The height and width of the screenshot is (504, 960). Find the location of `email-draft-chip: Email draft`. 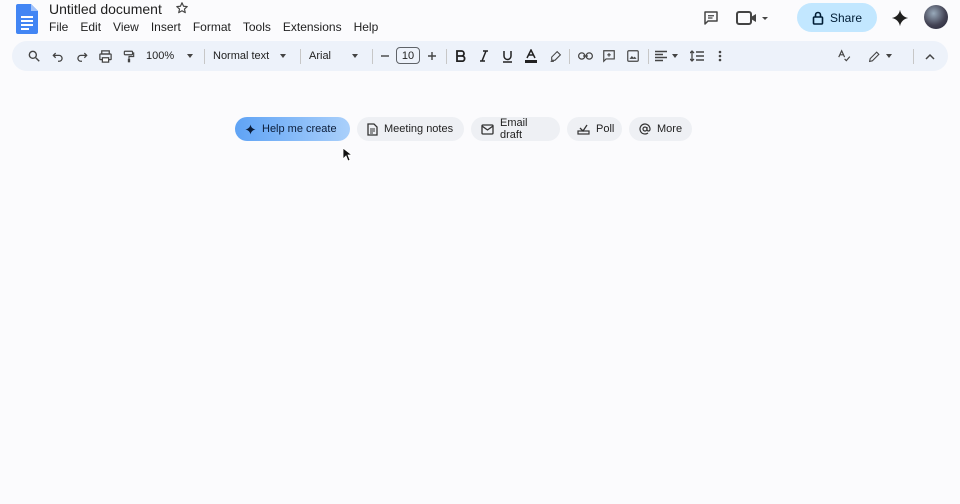

email-draft-chip: Email draft is located at coordinates (515, 129).